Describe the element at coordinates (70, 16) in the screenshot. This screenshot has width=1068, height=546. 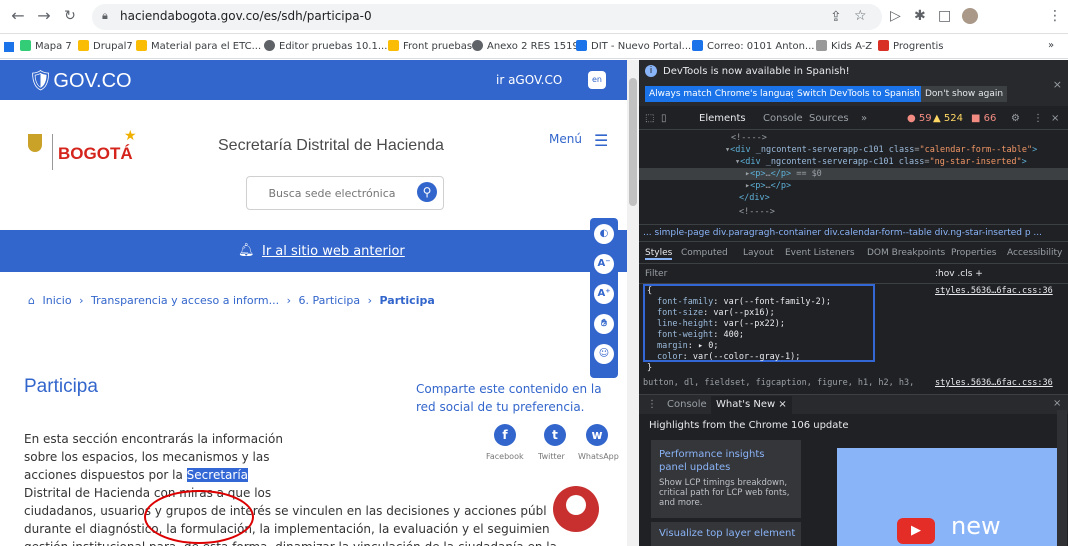
I see `reload-icon: ↻` at that location.